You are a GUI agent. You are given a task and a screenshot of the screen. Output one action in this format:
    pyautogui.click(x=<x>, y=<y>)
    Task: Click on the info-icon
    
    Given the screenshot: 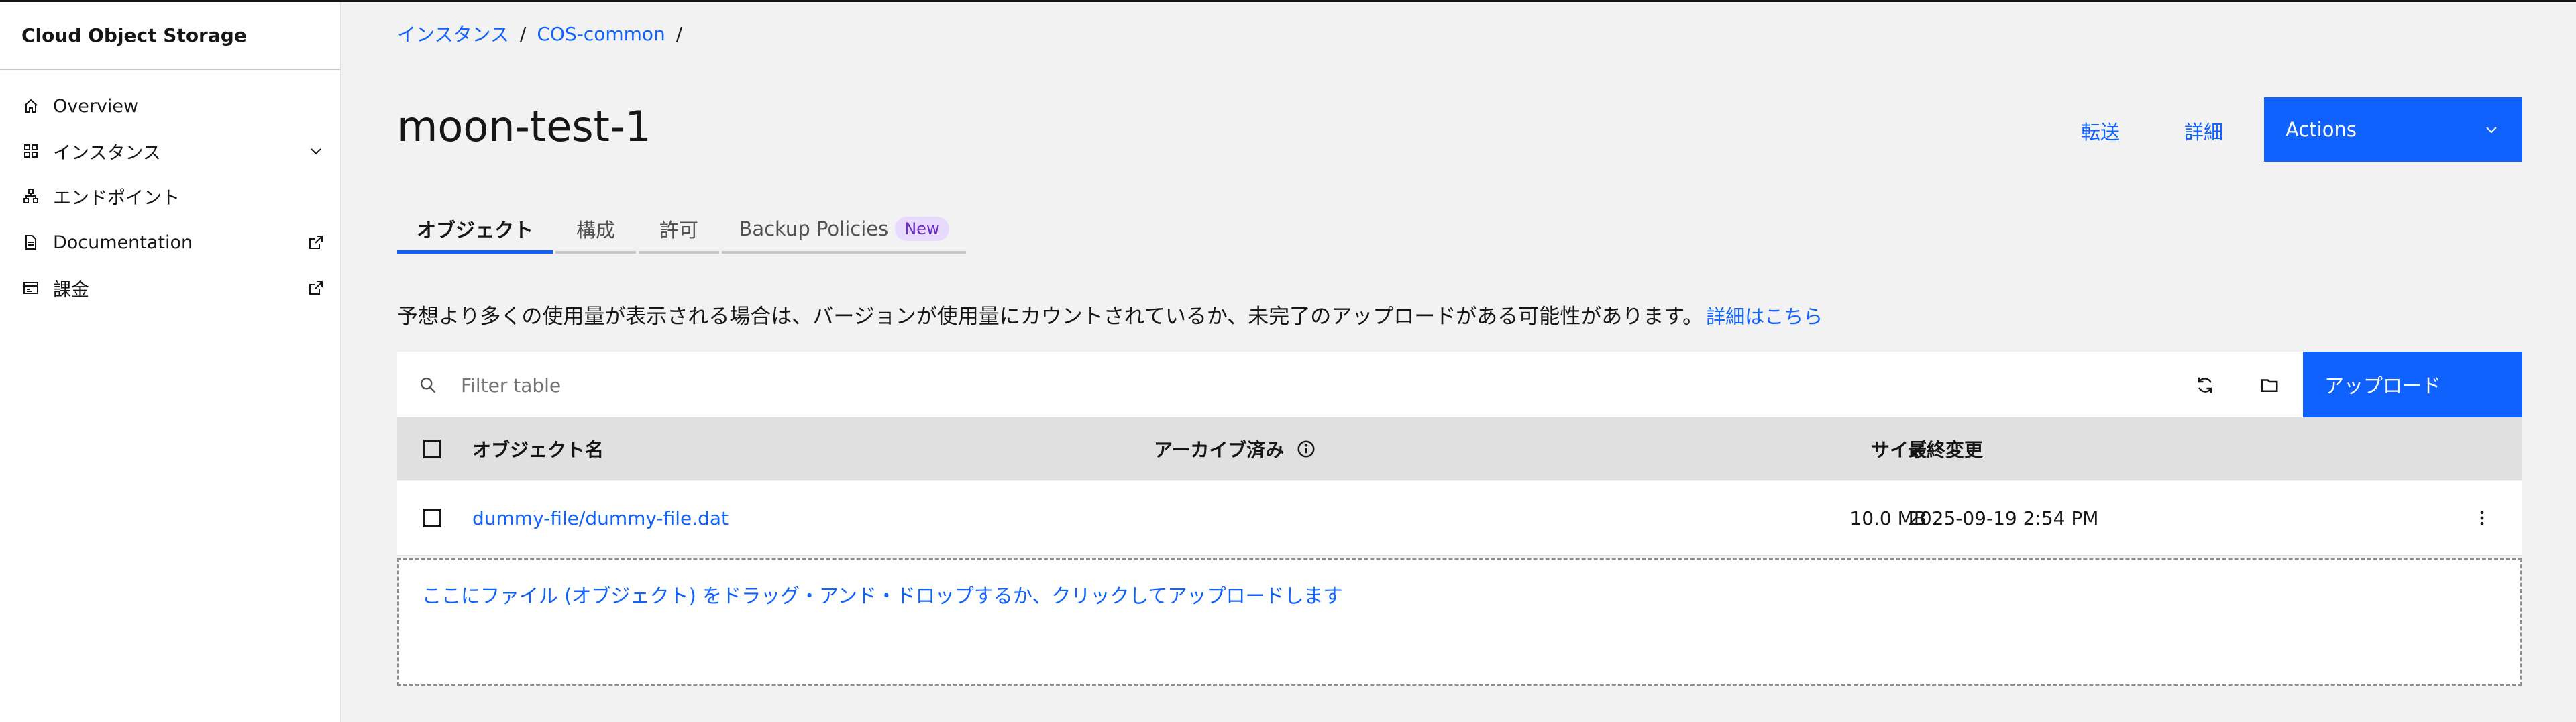 What is the action you would take?
    pyautogui.click(x=1306, y=449)
    